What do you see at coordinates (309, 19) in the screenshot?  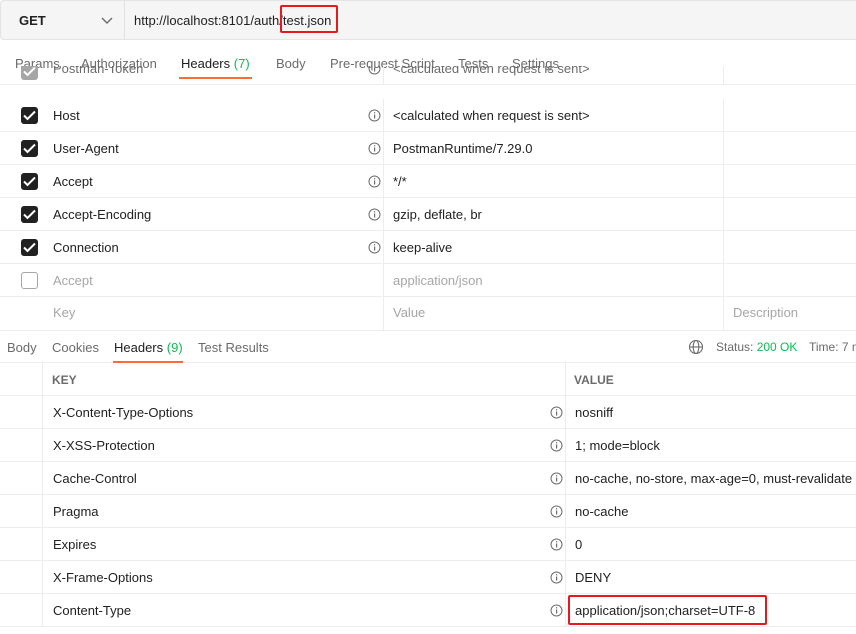 I see `url-annotation-box` at bounding box center [309, 19].